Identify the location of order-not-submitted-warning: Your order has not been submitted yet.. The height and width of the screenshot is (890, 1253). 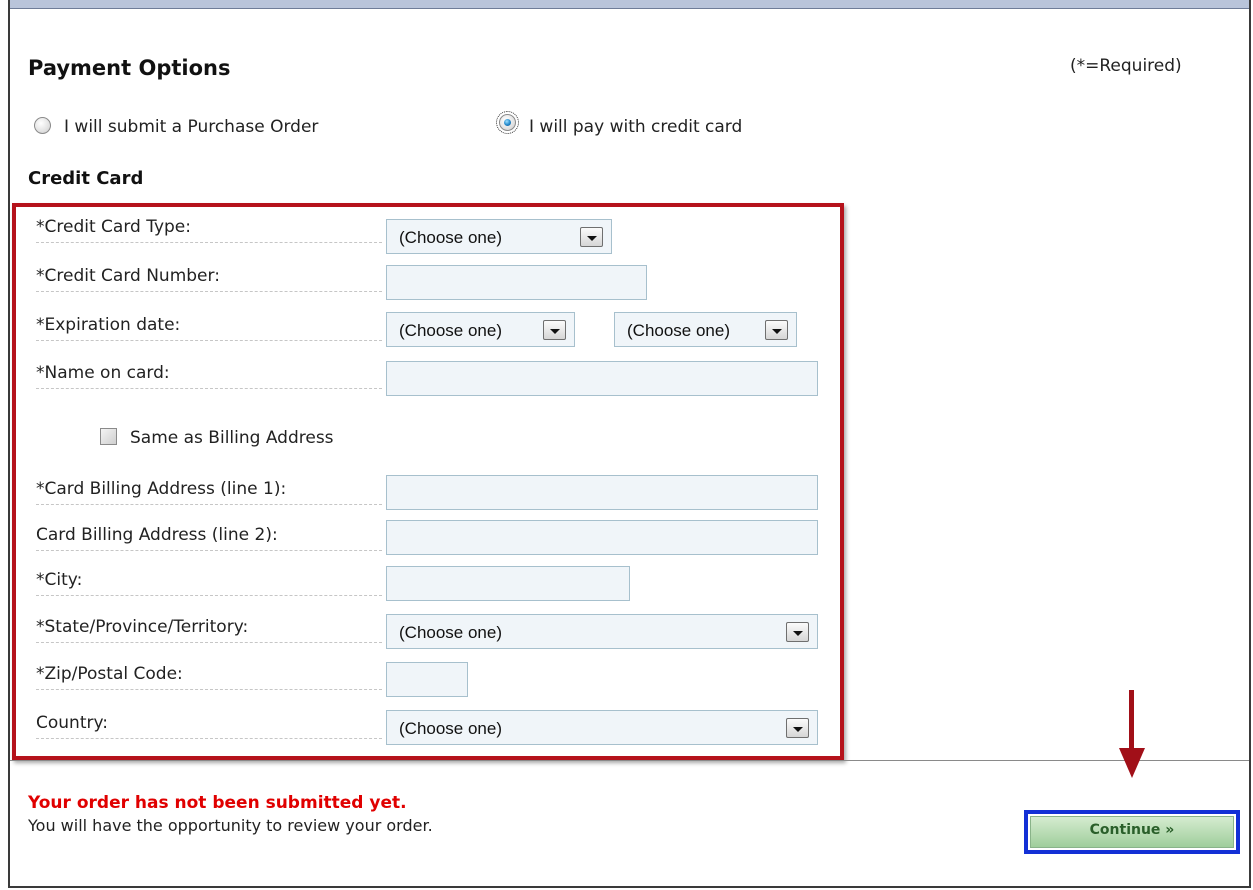
(217, 803).